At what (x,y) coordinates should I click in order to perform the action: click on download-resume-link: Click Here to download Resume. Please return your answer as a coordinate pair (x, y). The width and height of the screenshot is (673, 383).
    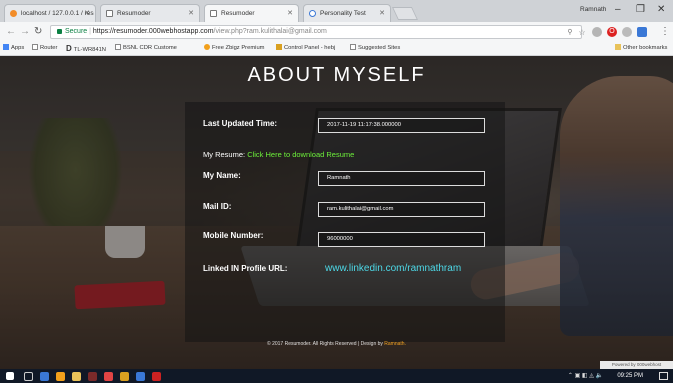
    Looking at the image, I should click on (300, 154).